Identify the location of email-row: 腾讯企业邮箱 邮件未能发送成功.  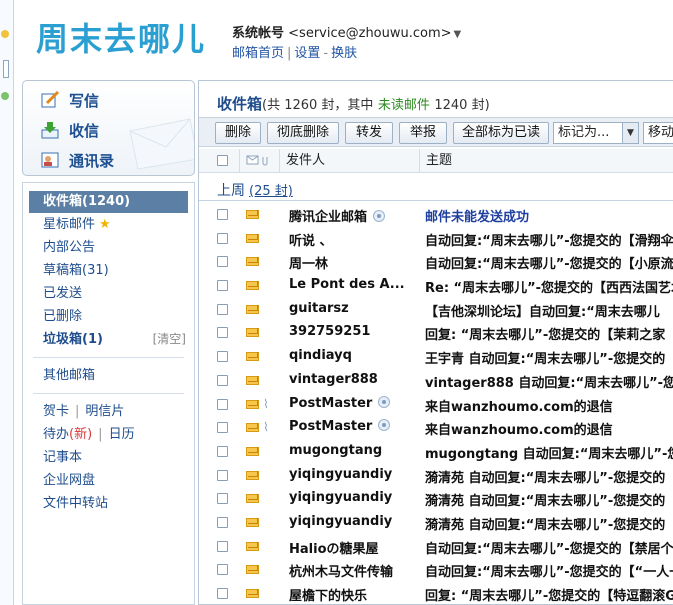
(436, 215).